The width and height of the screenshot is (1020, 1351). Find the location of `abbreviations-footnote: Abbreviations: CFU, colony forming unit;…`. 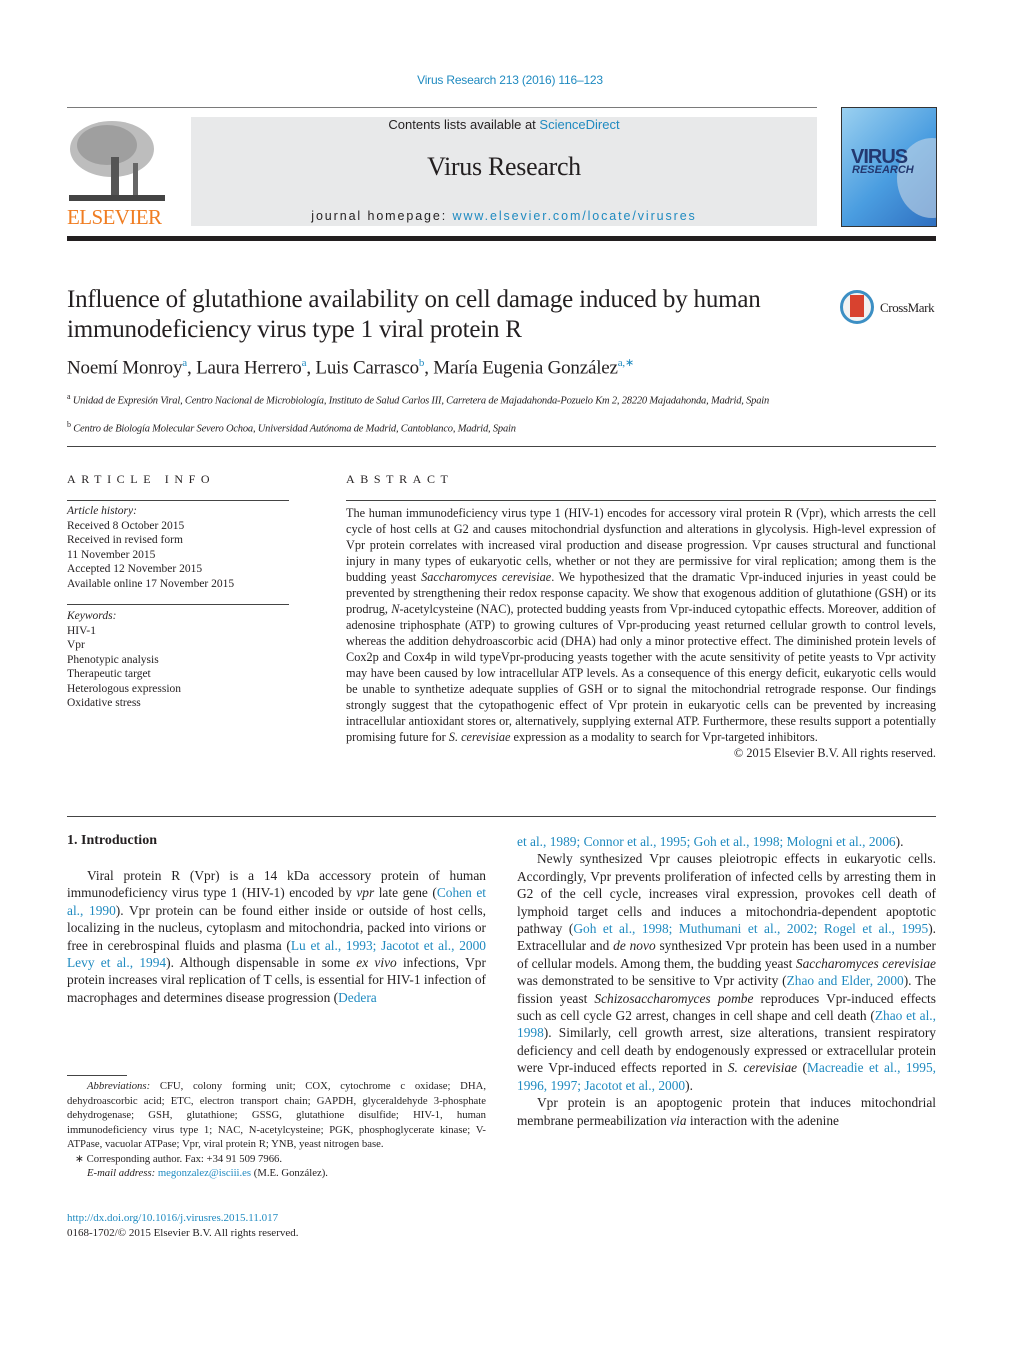

abbreviations-footnote: Abbreviations: CFU, colony forming unit;… is located at coordinates (276, 1115).